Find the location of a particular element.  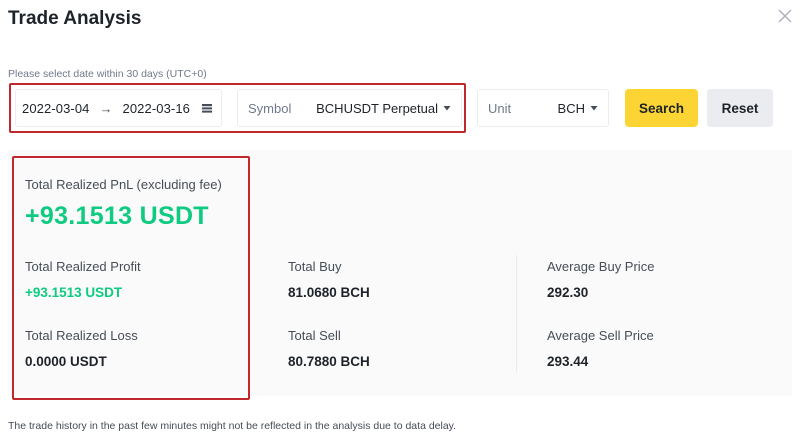

total-sell-label: Total Sell is located at coordinates (314, 335).